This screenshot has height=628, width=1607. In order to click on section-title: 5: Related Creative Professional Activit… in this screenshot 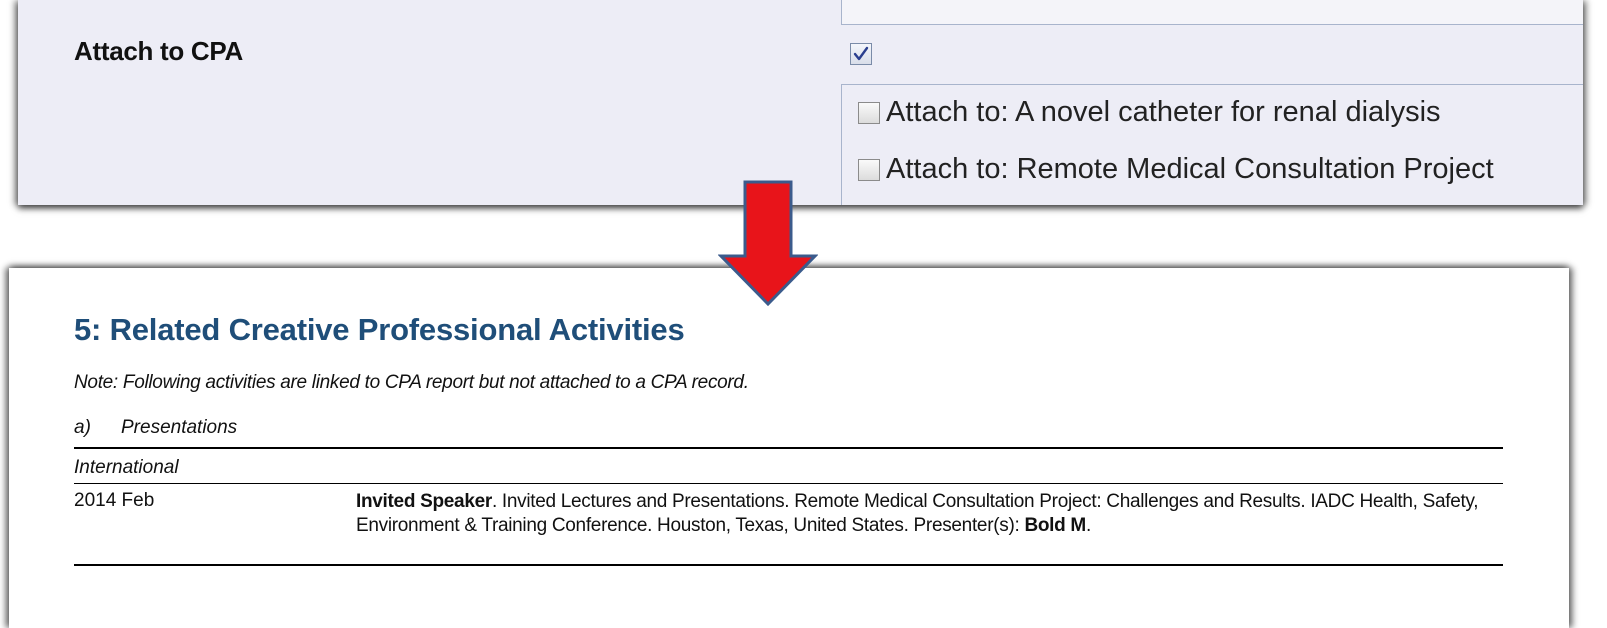, I will do `click(379, 329)`.